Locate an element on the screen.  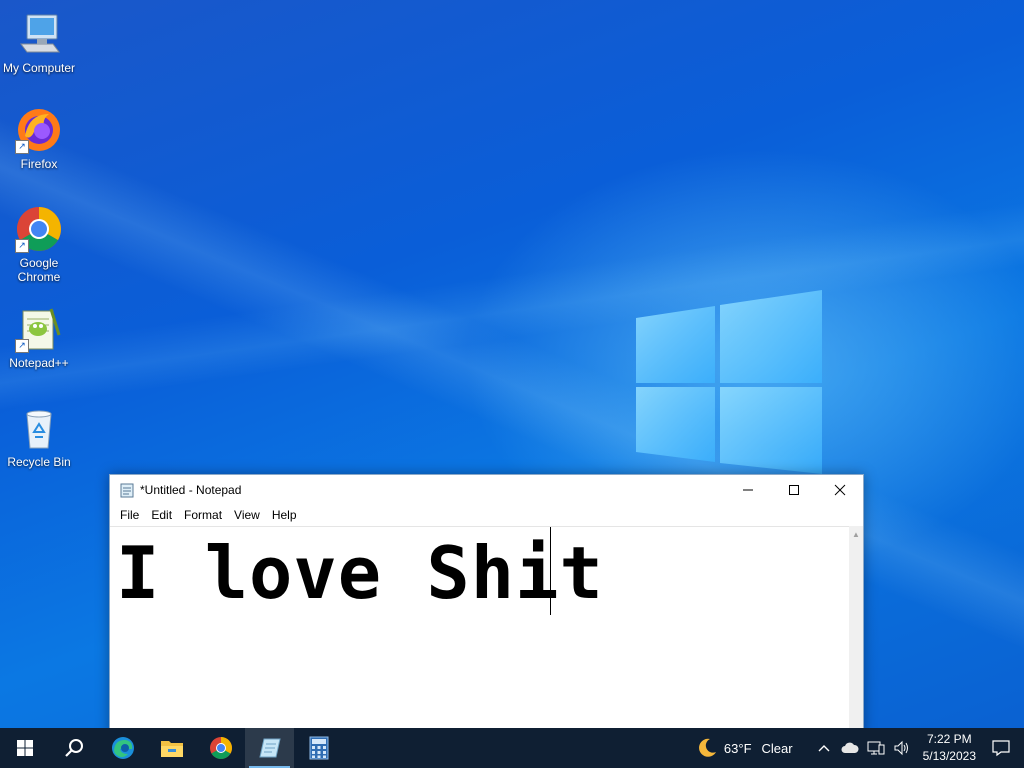
taskbar-edge is located at coordinates (122, 748).